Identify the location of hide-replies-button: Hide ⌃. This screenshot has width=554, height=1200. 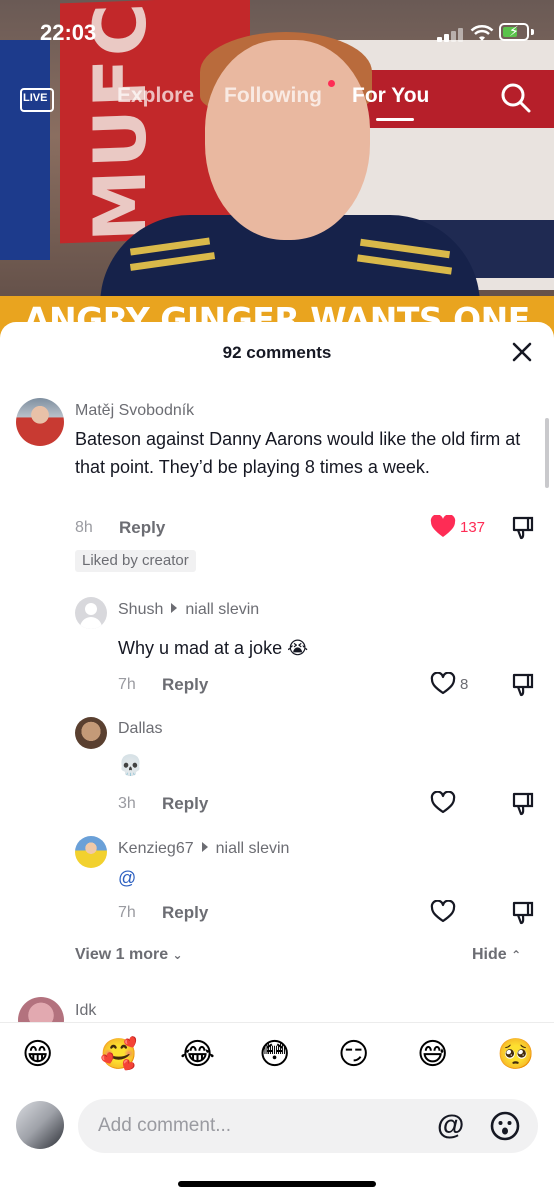
(496, 955).